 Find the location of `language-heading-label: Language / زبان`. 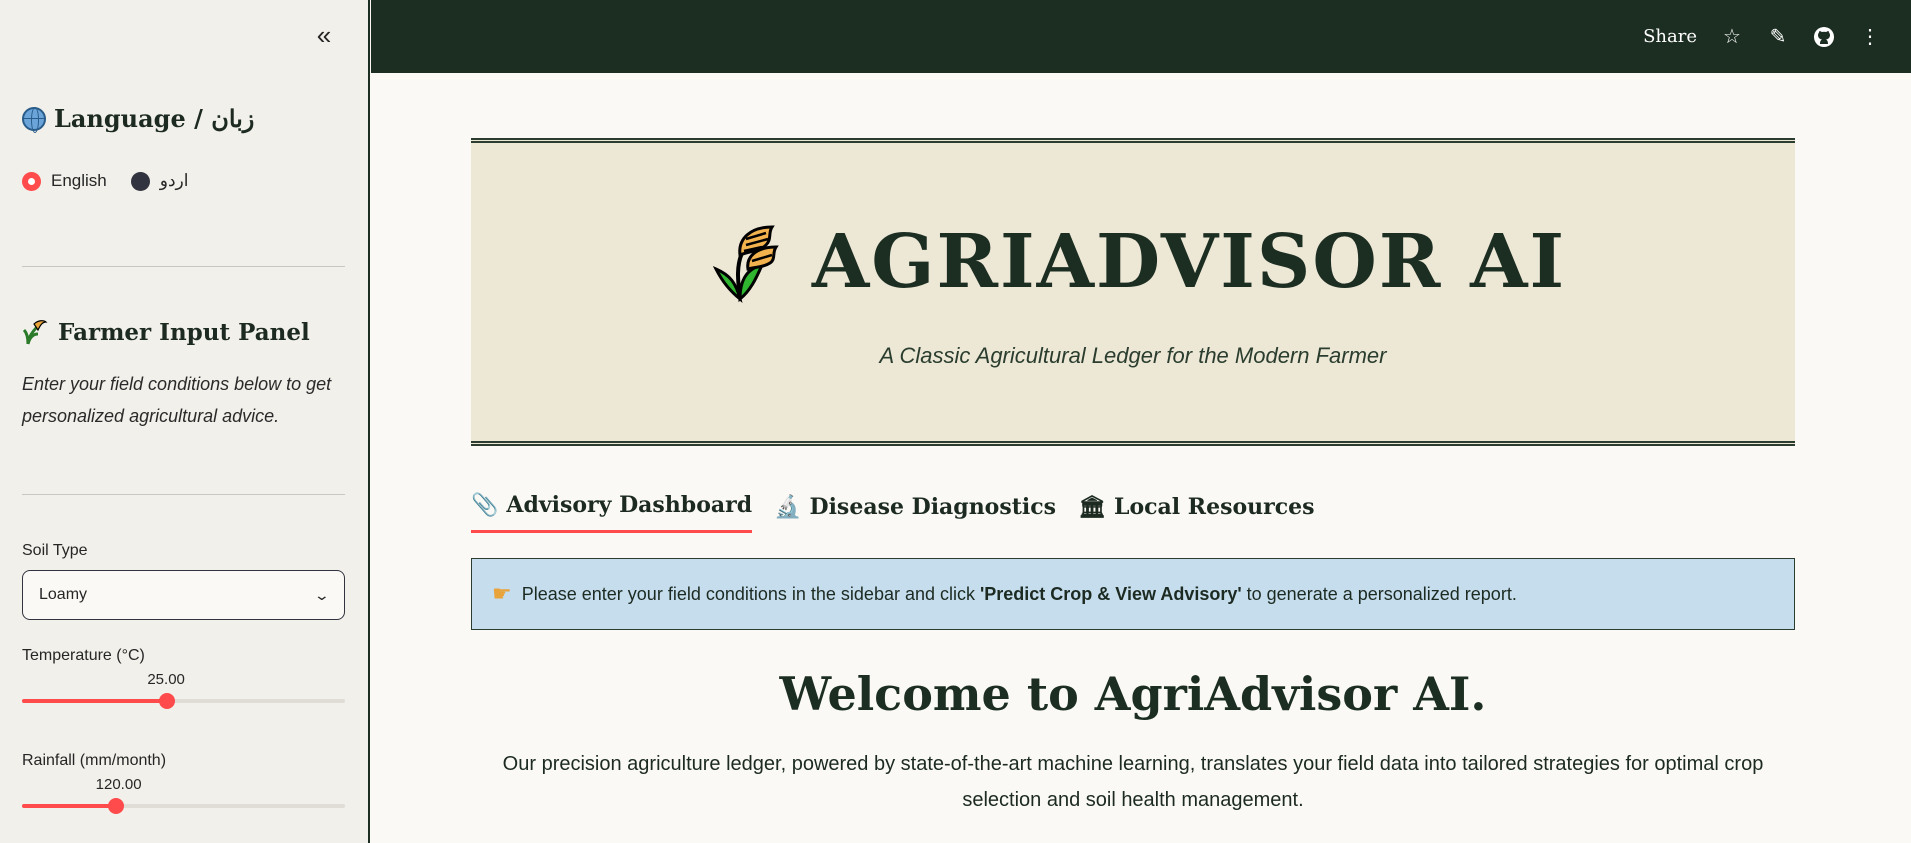

language-heading-label: Language / زبان is located at coordinates (154, 118).